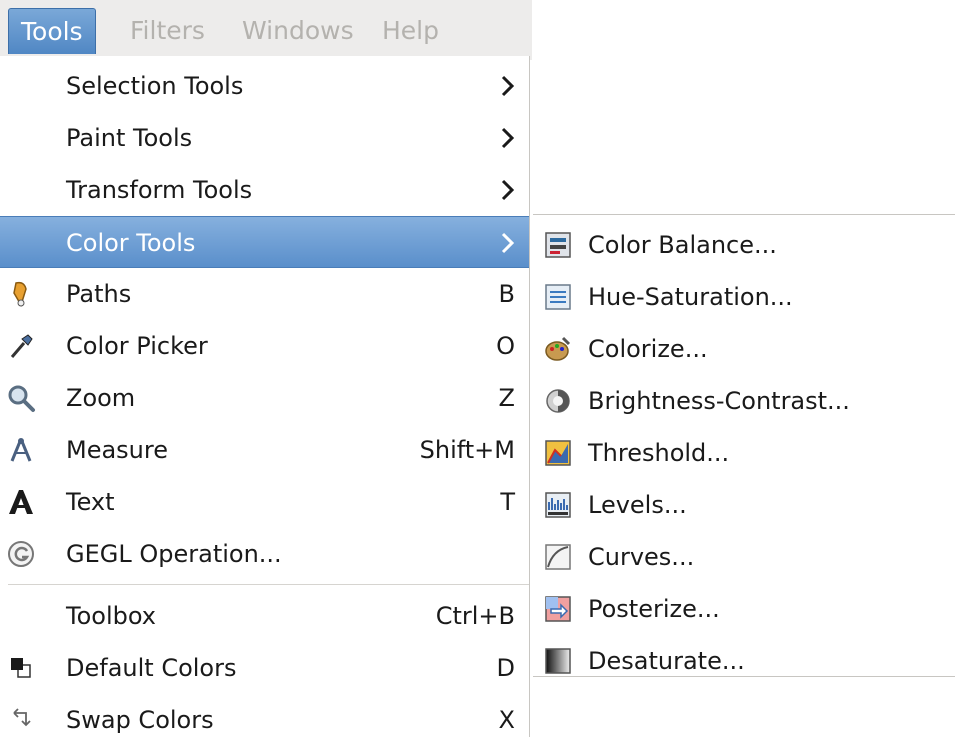 The image size is (955, 746). I want to click on threshold-icon, so click(558, 453).